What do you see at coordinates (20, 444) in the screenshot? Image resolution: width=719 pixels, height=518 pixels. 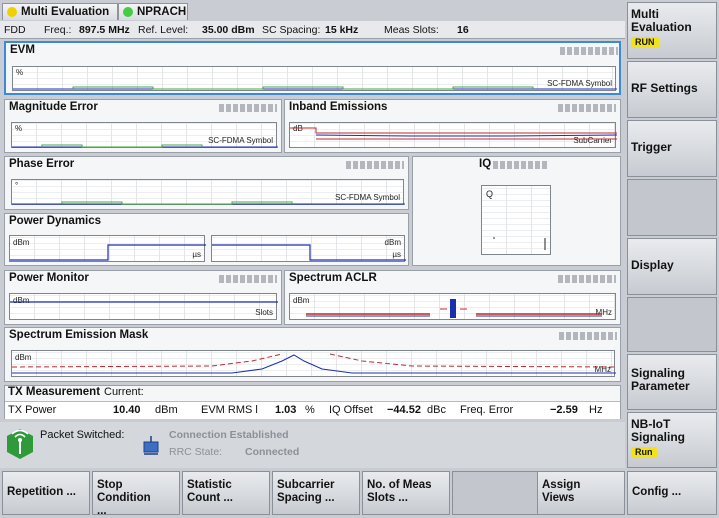 I see `packet-switched-antenna-icon` at bounding box center [20, 444].